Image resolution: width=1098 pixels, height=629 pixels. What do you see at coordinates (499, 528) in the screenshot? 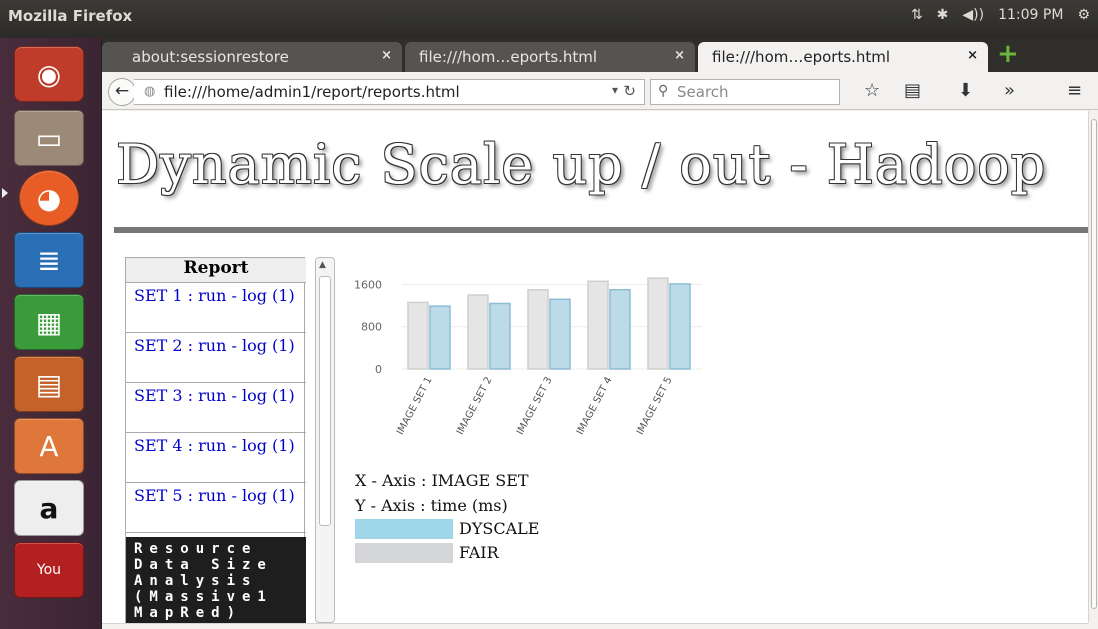
I see `dyscale-label: DYSCALE` at bounding box center [499, 528].